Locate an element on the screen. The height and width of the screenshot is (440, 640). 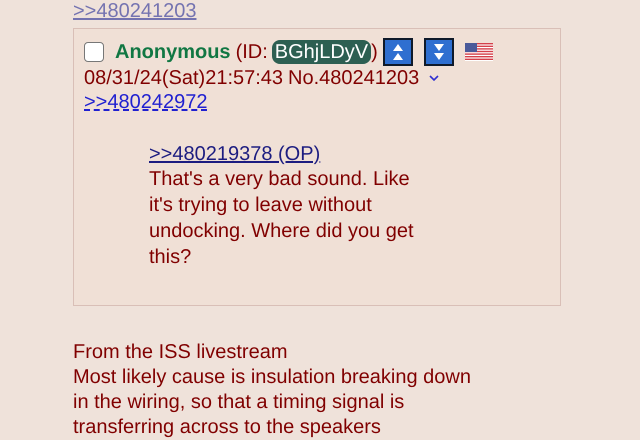
post-text-line: Most likely cause is insulation breaking down is located at coordinates (272, 377).